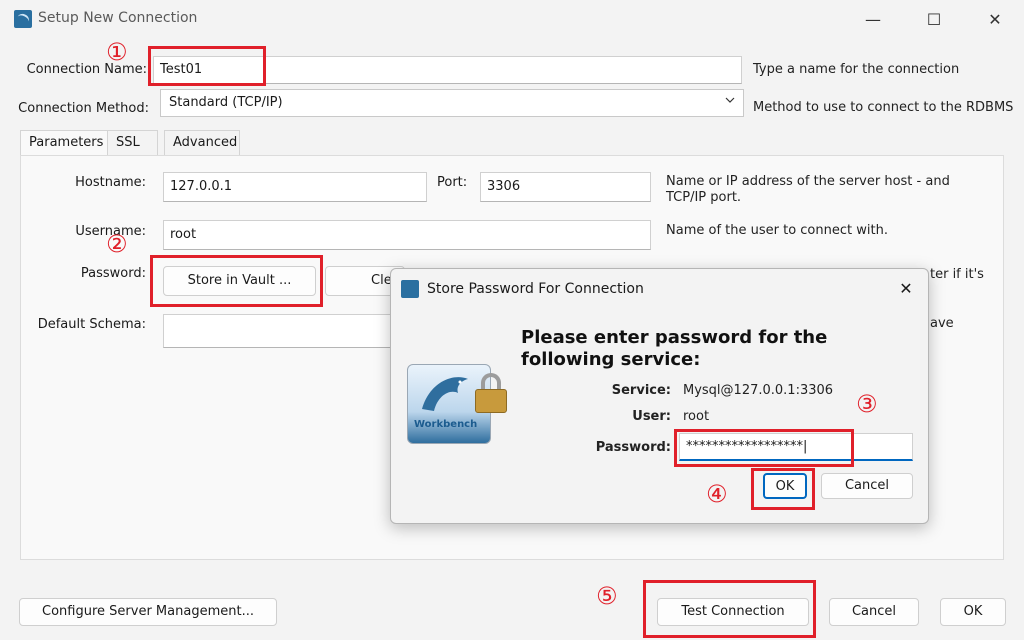  What do you see at coordinates (730, 100) in the screenshot?
I see `chevron-down-icon` at bounding box center [730, 100].